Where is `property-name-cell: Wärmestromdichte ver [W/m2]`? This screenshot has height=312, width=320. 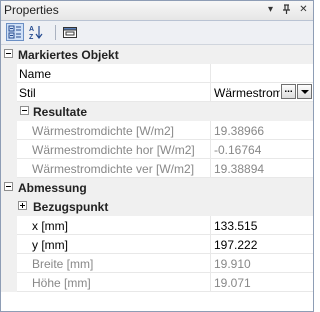
property-name-cell: Wärmestromdichte ver [W/m2] is located at coordinates (114, 168).